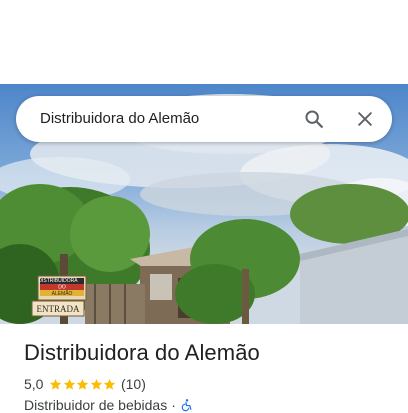  Describe the element at coordinates (58, 281) in the screenshot. I see `sign-line1-text: DISTRIBUIDORA` at that location.